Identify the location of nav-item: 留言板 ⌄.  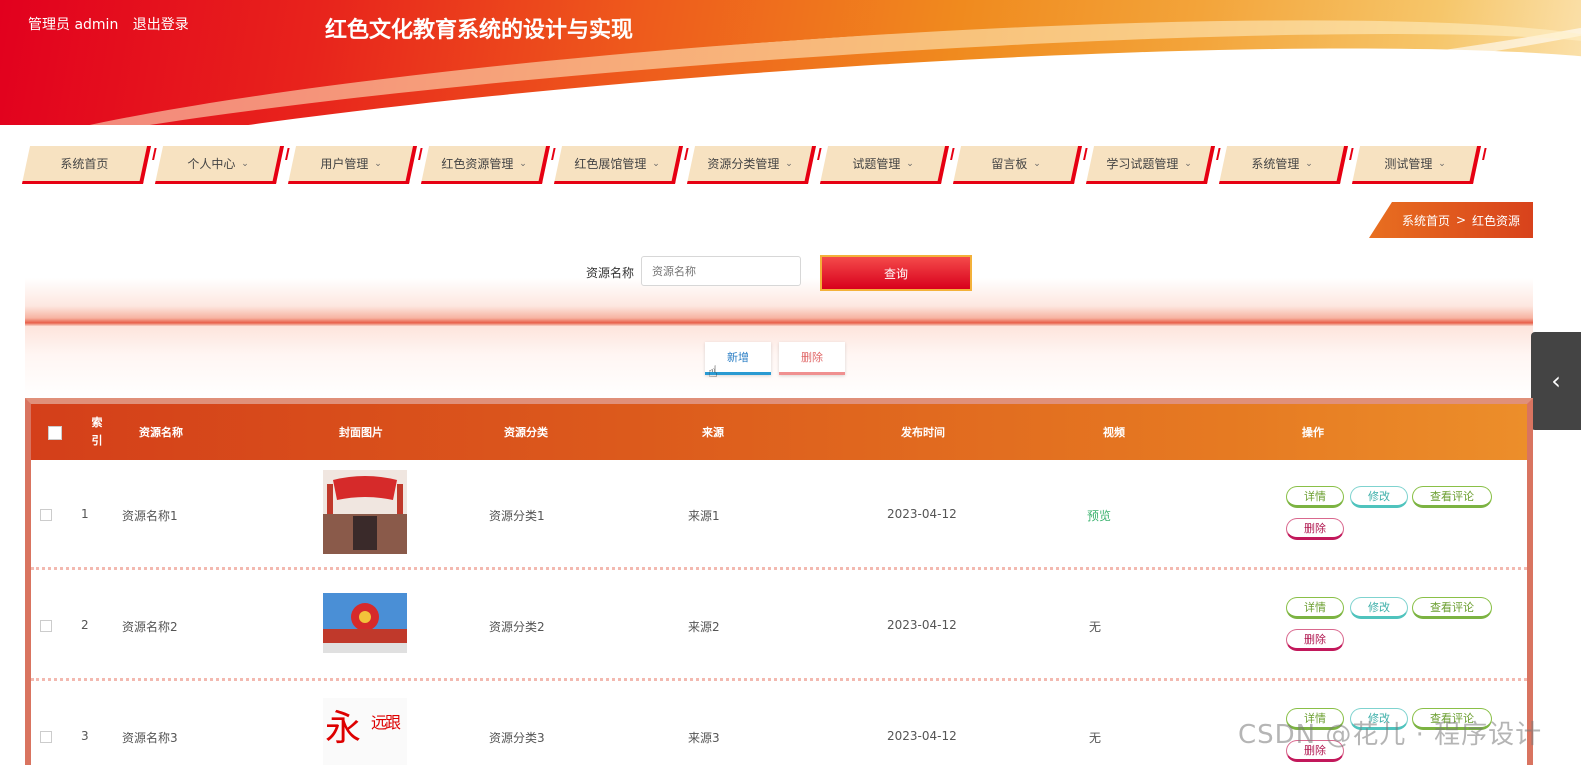
(1017, 165).